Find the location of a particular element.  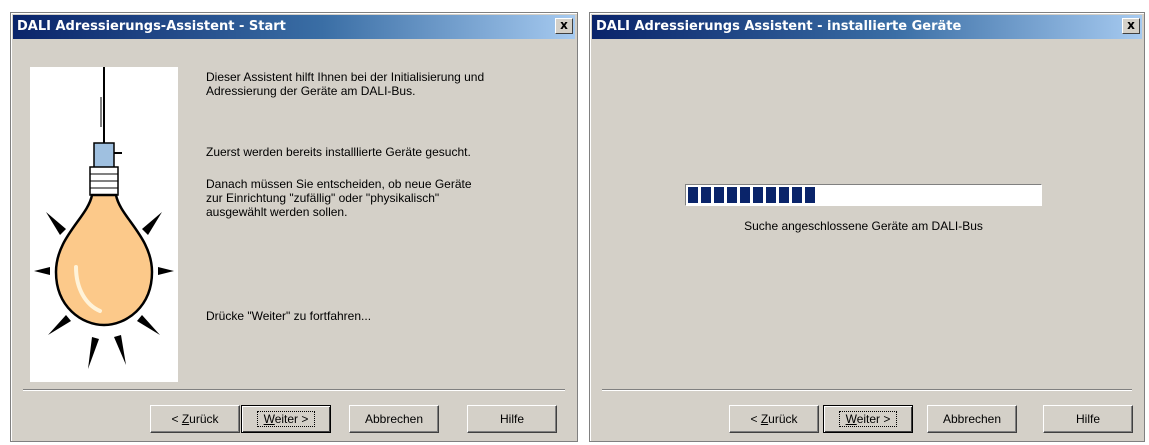

light-bulb-illustration is located at coordinates (104, 218).